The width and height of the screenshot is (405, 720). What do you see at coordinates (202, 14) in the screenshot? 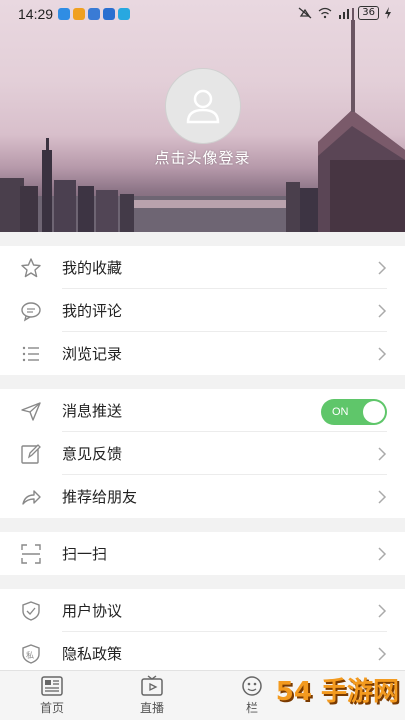
I see `status-bar: 14:29 36` at bounding box center [202, 14].